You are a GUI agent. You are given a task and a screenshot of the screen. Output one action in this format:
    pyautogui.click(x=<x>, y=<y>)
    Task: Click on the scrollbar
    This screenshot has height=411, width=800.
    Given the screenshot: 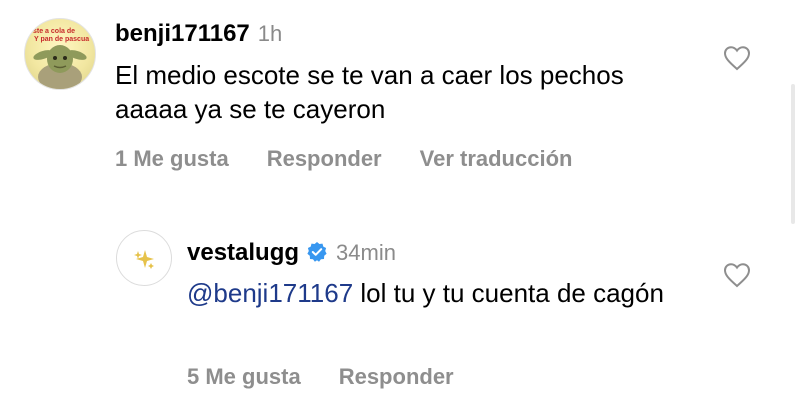 What is the action you would take?
    pyautogui.click(x=793, y=154)
    